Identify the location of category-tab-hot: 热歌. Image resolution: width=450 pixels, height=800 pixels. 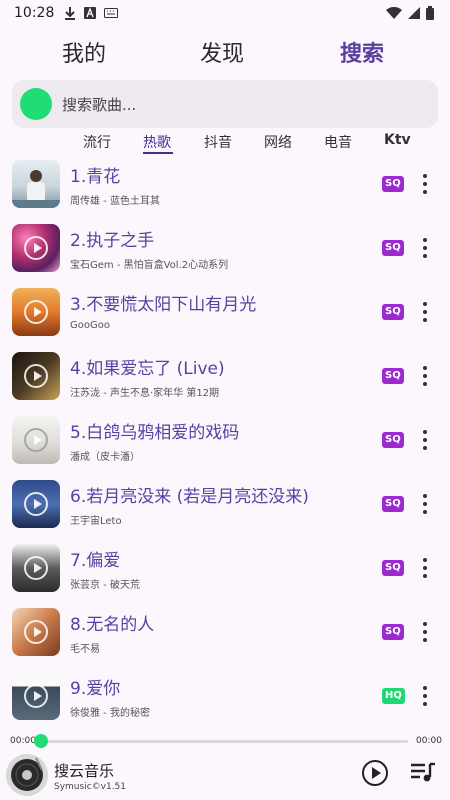
(157, 142).